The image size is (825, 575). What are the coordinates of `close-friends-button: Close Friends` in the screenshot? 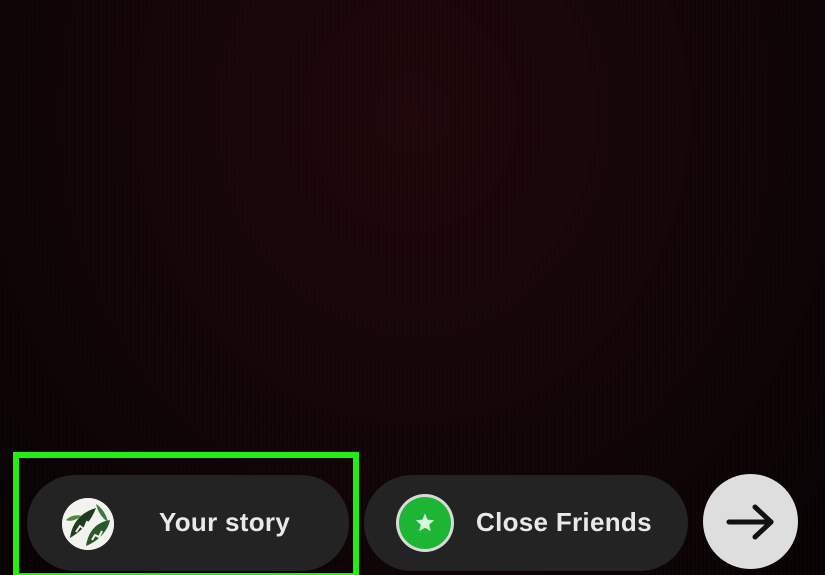 It's located at (526, 523).